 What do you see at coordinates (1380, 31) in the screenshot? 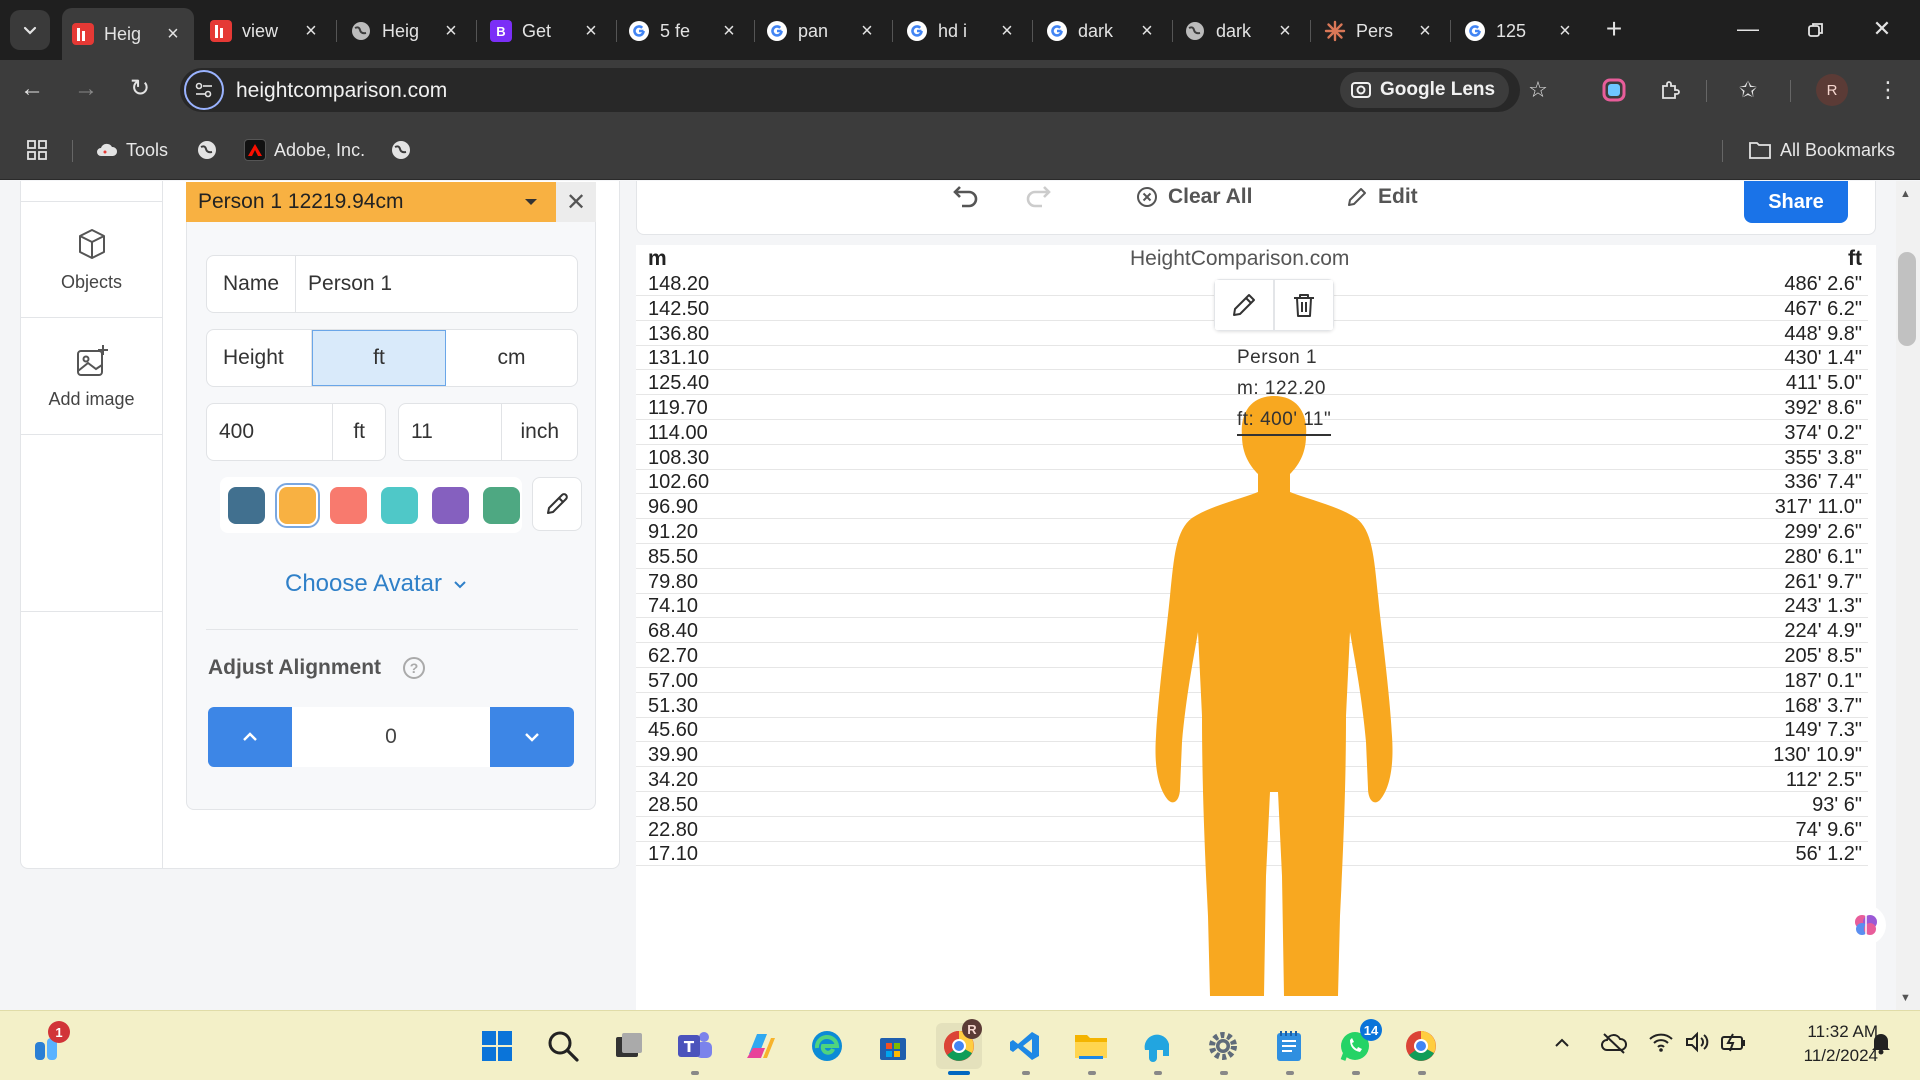
I see `browser-tab: Pers ×` at bounding box center [1380, 31].